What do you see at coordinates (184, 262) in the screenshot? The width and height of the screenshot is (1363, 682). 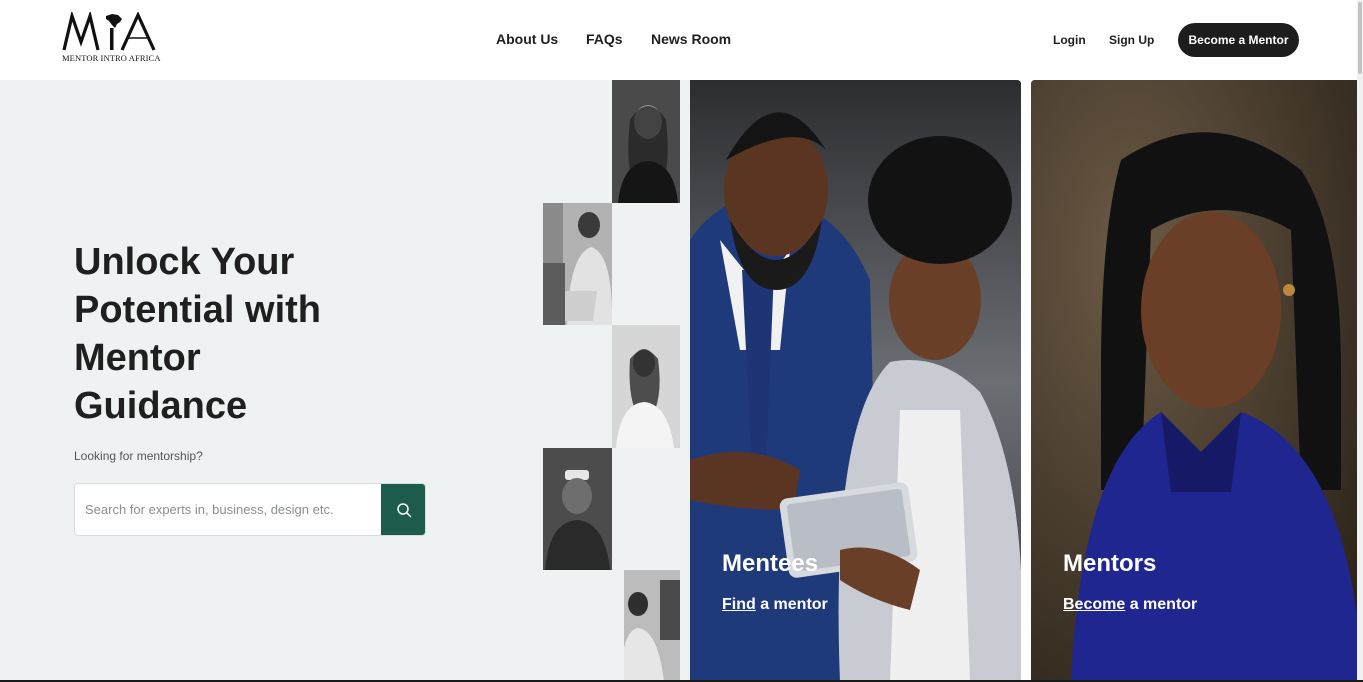 I see `headline-line: Unlock Your` at bounding box center [184, 262].